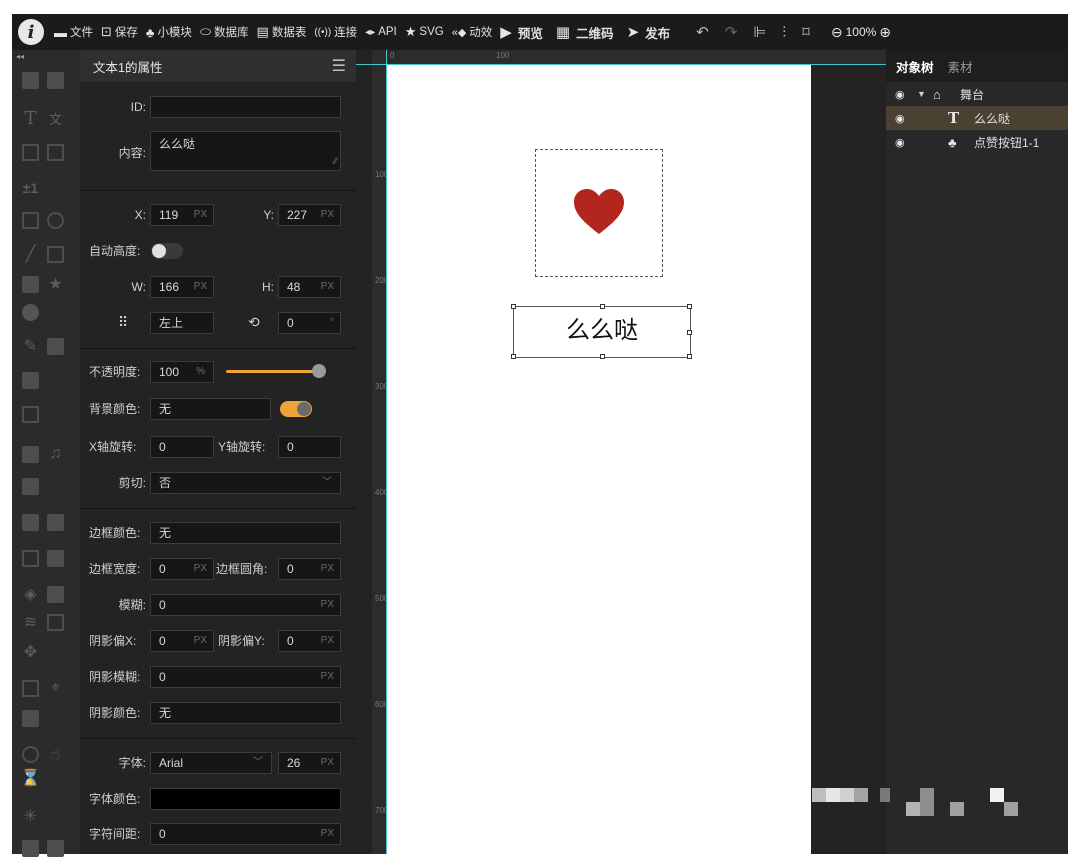 This screenshot has height=868, width=1080. Describe the element at coordinates (921, 94) in the screenshot. I see `caret-down-icon: ▼` at that location.